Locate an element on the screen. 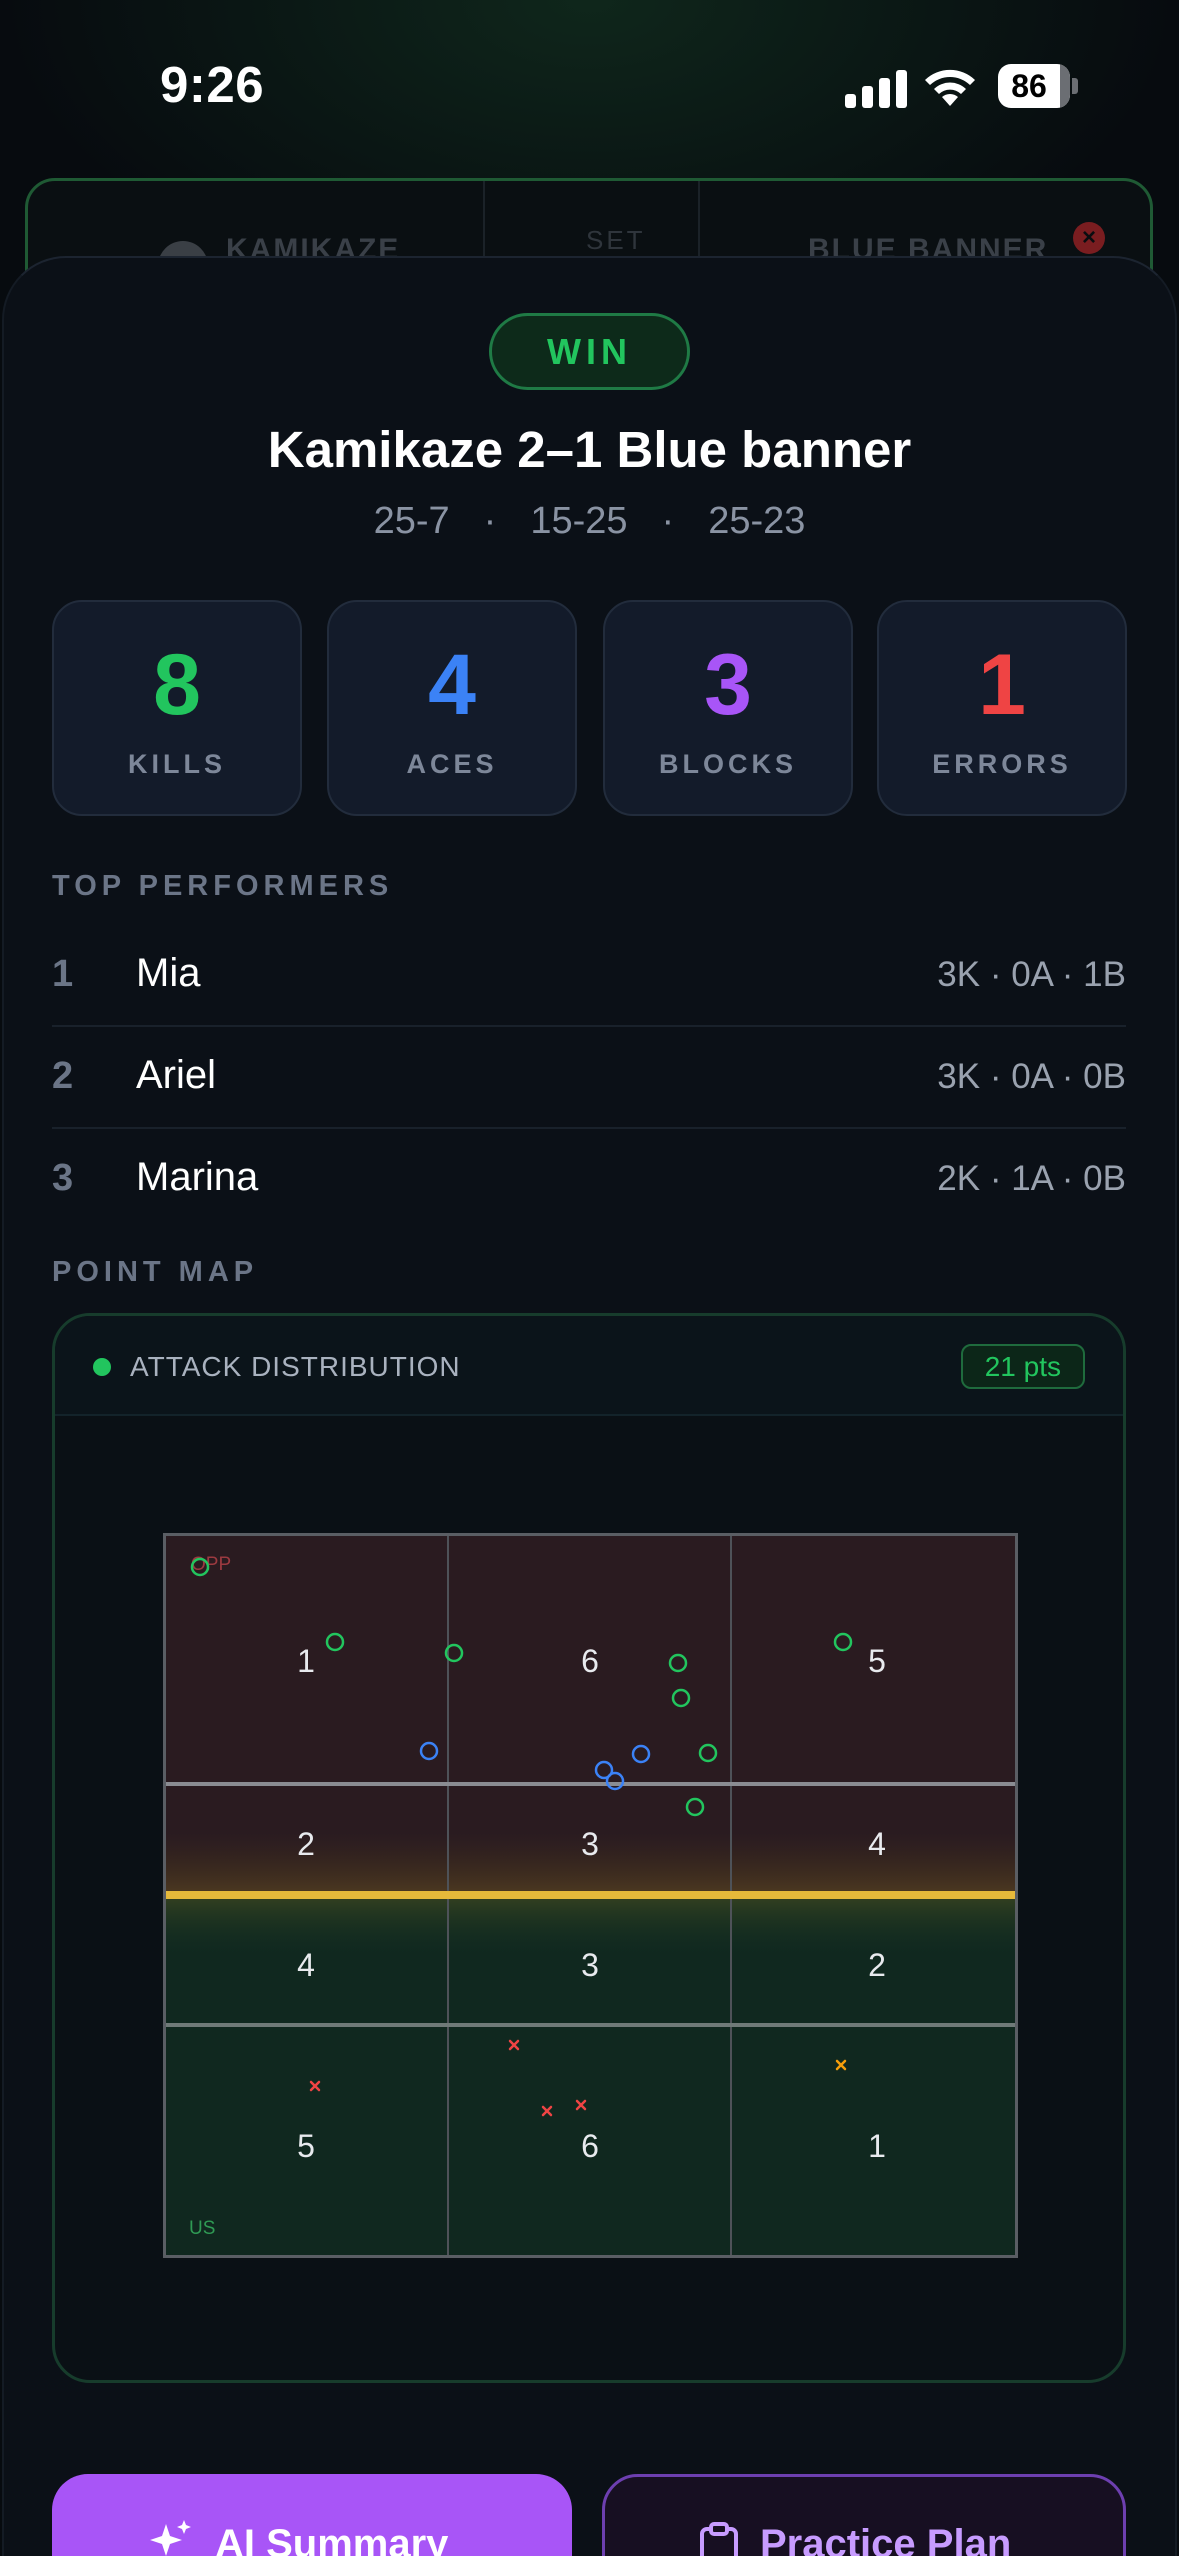 The image size is (1179, 2556). performer-rank: 3 is located at coordinates (63, 1178).